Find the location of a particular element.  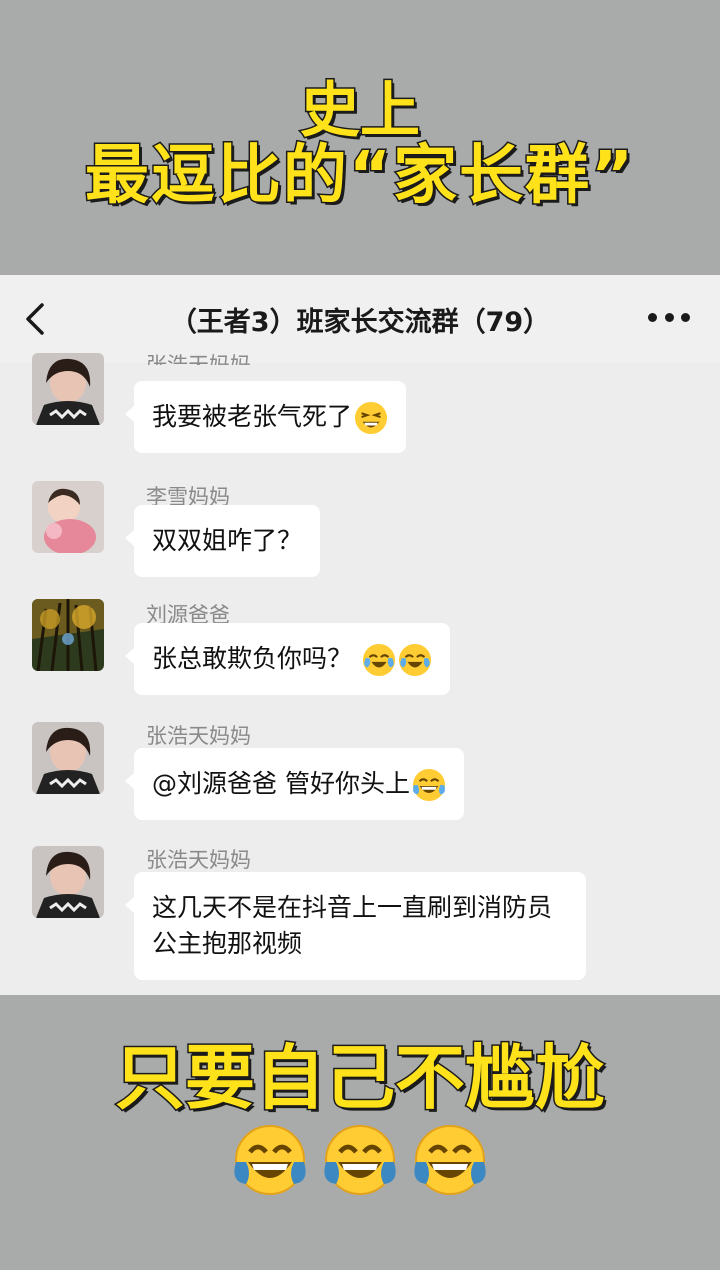

big-emoji-row is located at coordinates (360, 1160).